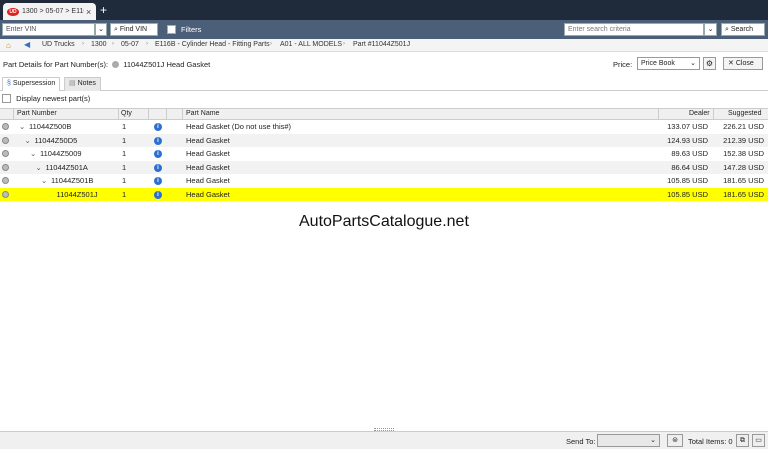 This screenshot has width=768, height=449. I want to click on part-icon, so click(116, 64).